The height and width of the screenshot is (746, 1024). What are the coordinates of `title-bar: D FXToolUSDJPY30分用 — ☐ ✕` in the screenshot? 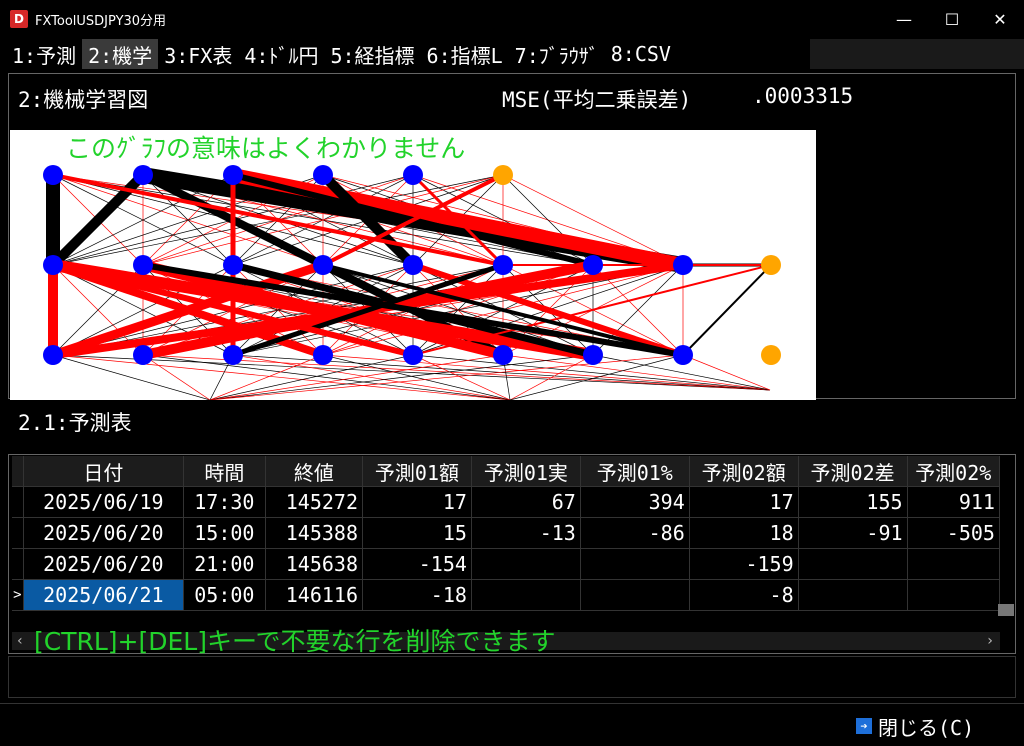 It's located at (512, 19).